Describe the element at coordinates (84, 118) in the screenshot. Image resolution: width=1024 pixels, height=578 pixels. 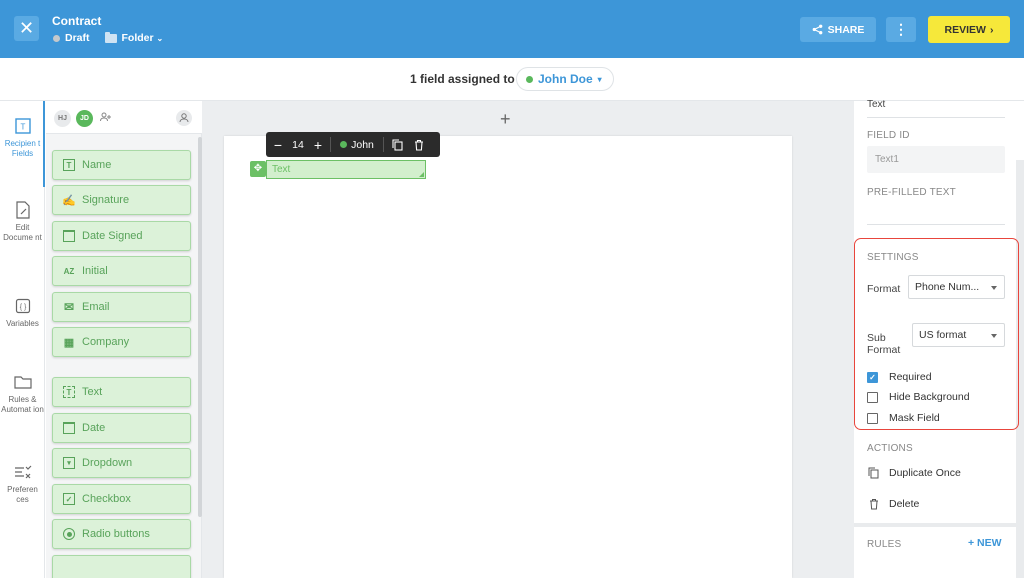
I see `avatar: JD` at that location.